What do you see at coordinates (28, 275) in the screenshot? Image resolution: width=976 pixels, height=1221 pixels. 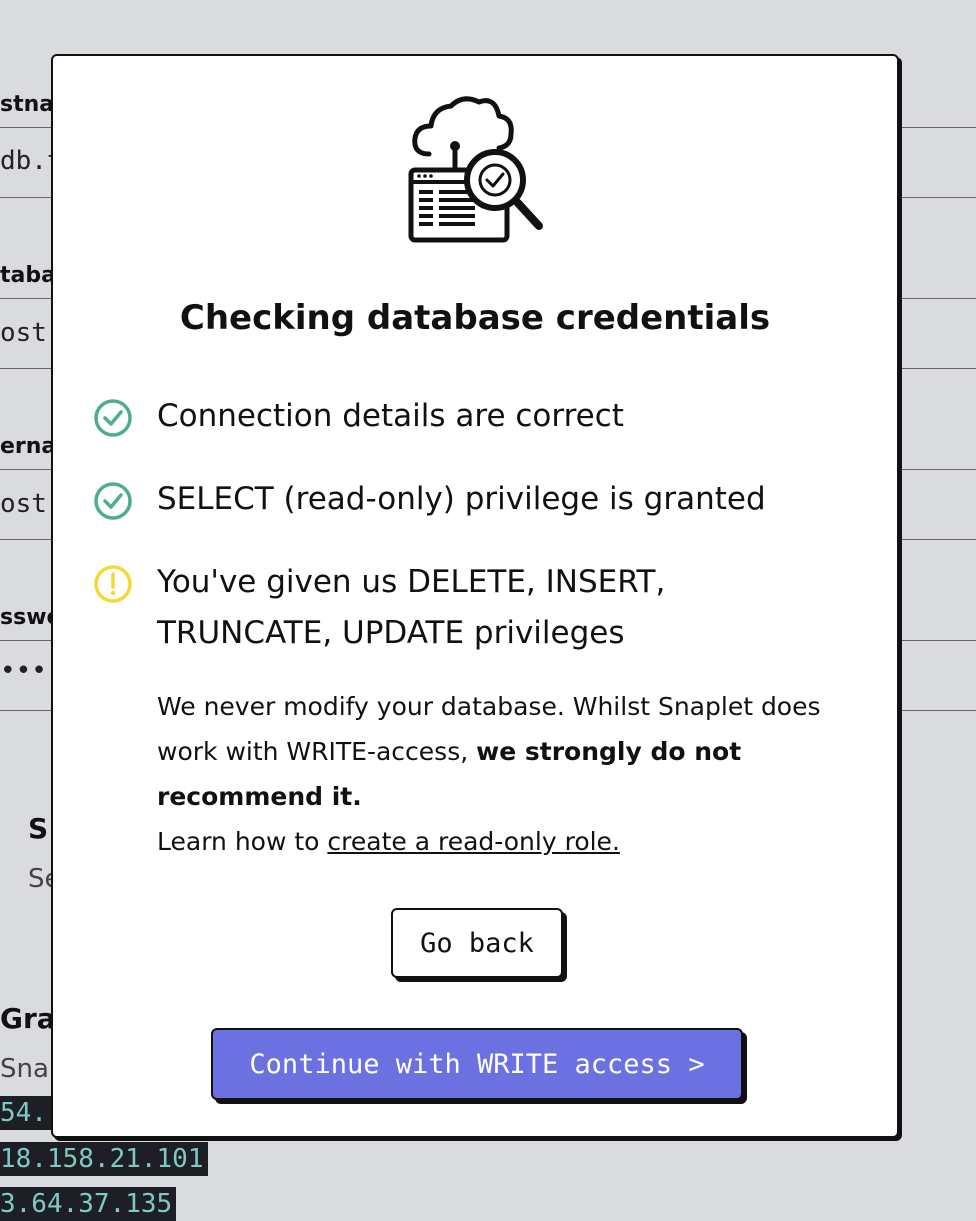 I see `database-label: taba` at bounding box center [28, 275].